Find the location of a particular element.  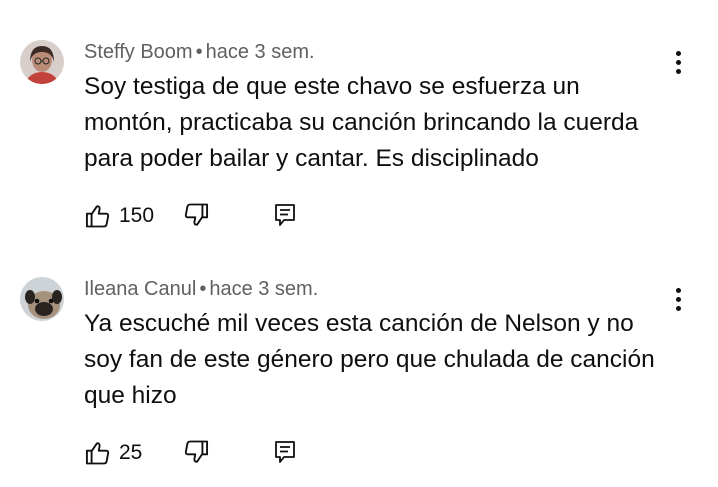

comment-meta: Steffy Boom • hace 3 sem. is located at coordinates (199, 52).